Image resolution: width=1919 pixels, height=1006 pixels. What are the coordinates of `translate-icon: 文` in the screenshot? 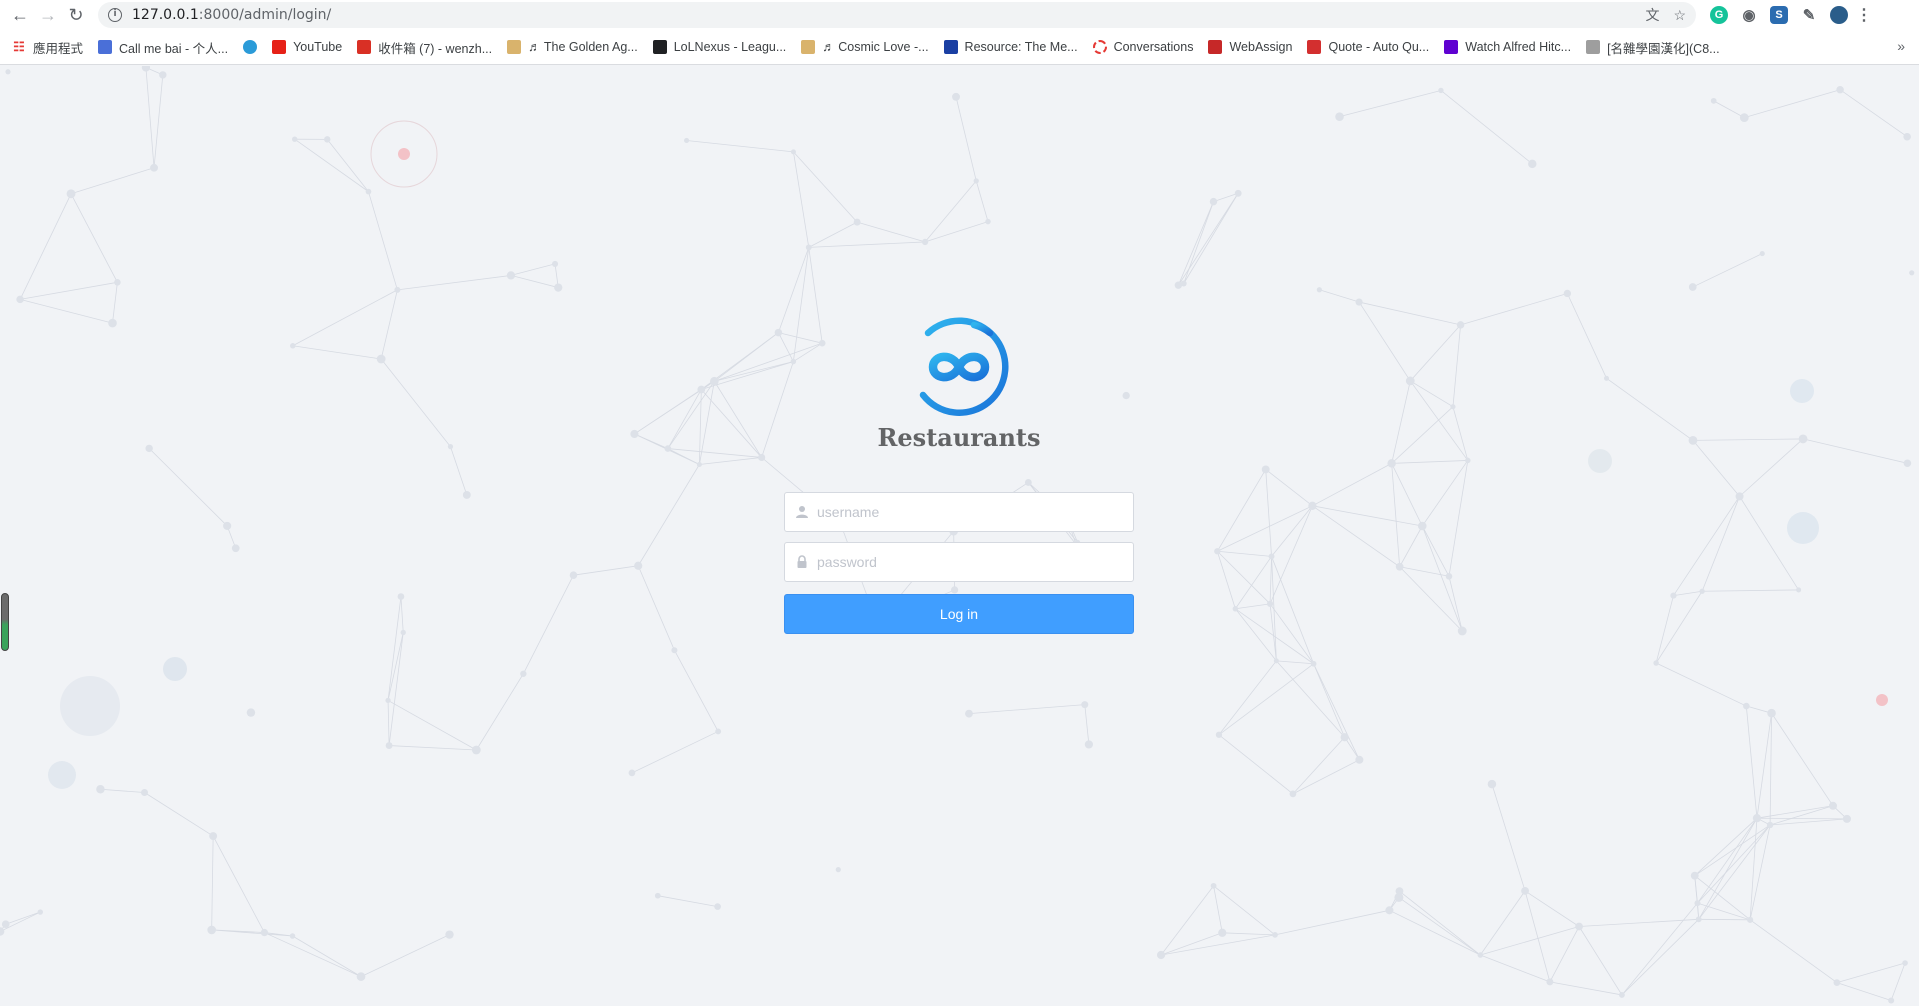 It's located at (1652, 15).